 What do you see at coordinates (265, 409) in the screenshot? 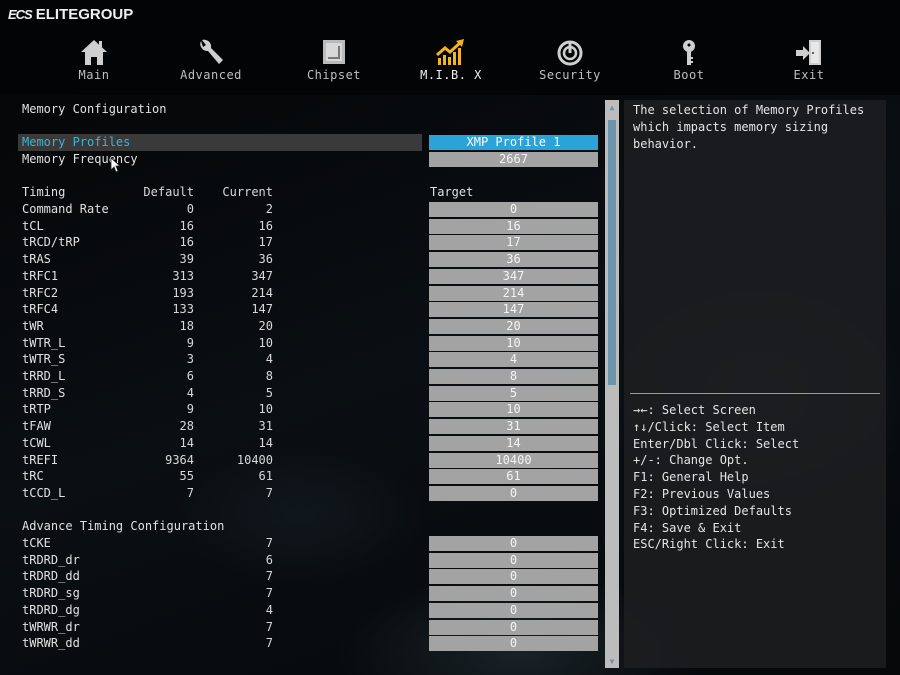
I see `timing-current: 10` at bounding box center [265, 409].